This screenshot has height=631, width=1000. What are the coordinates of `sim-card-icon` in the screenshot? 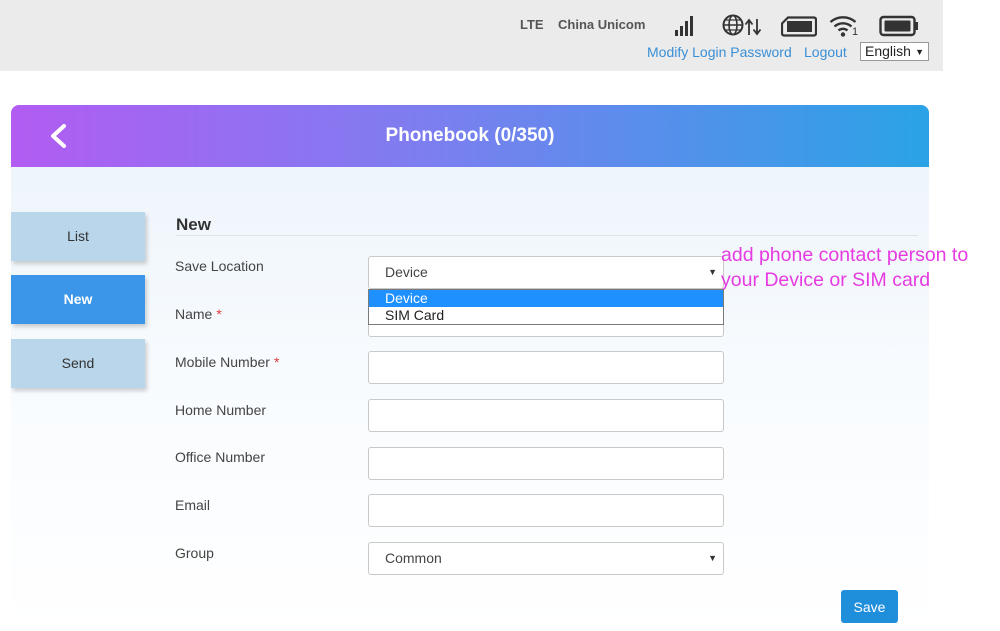 It's located at (799, 26).